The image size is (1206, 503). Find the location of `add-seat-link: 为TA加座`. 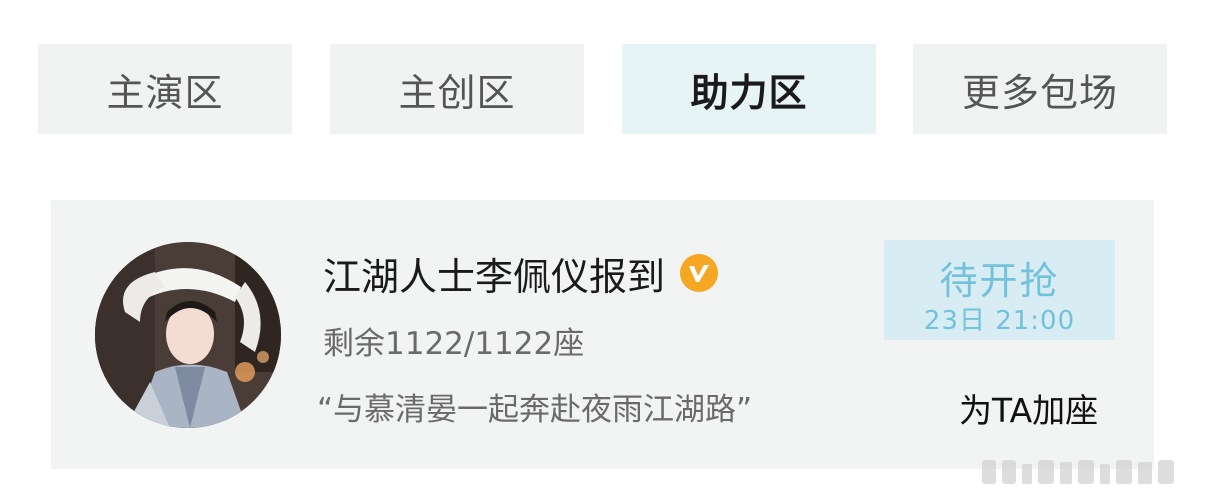

add-seat-link: 为TA加座 is located at coordinates (1028, 408).